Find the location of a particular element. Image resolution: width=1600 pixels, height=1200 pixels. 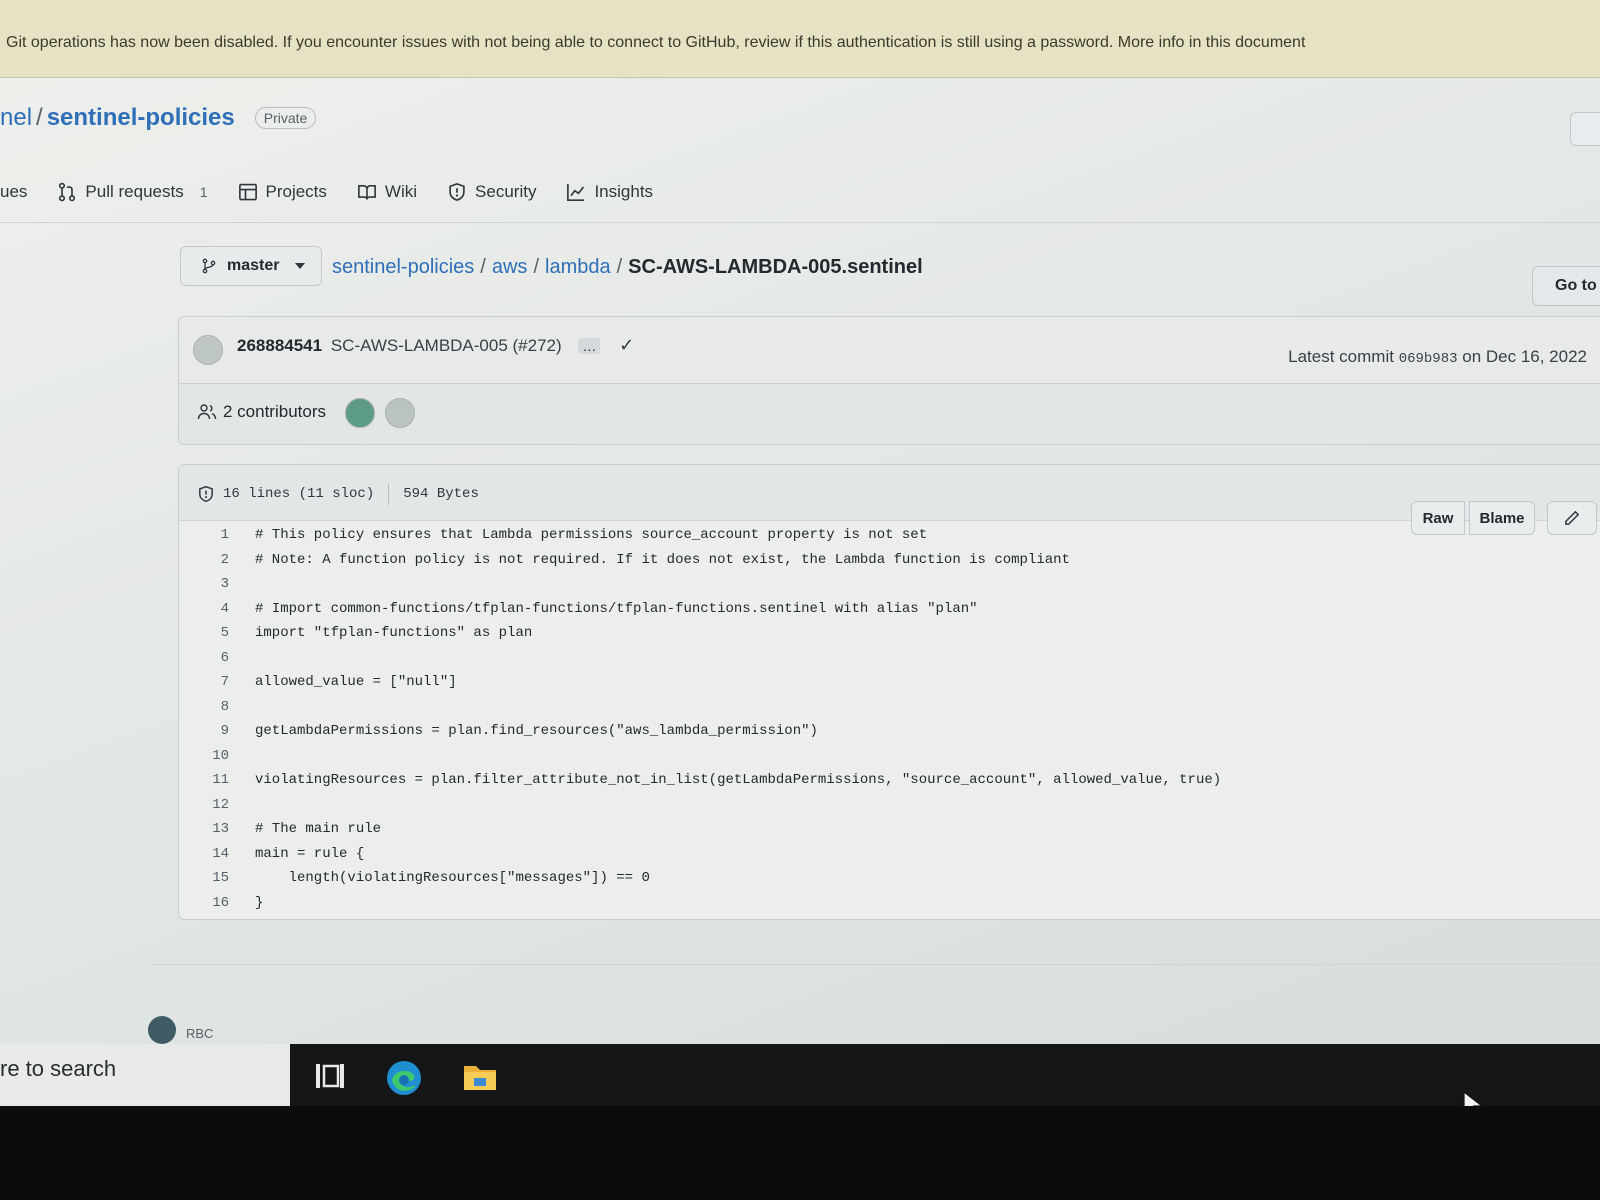

visibility-badge: Private is located at coordinates (285, 118).